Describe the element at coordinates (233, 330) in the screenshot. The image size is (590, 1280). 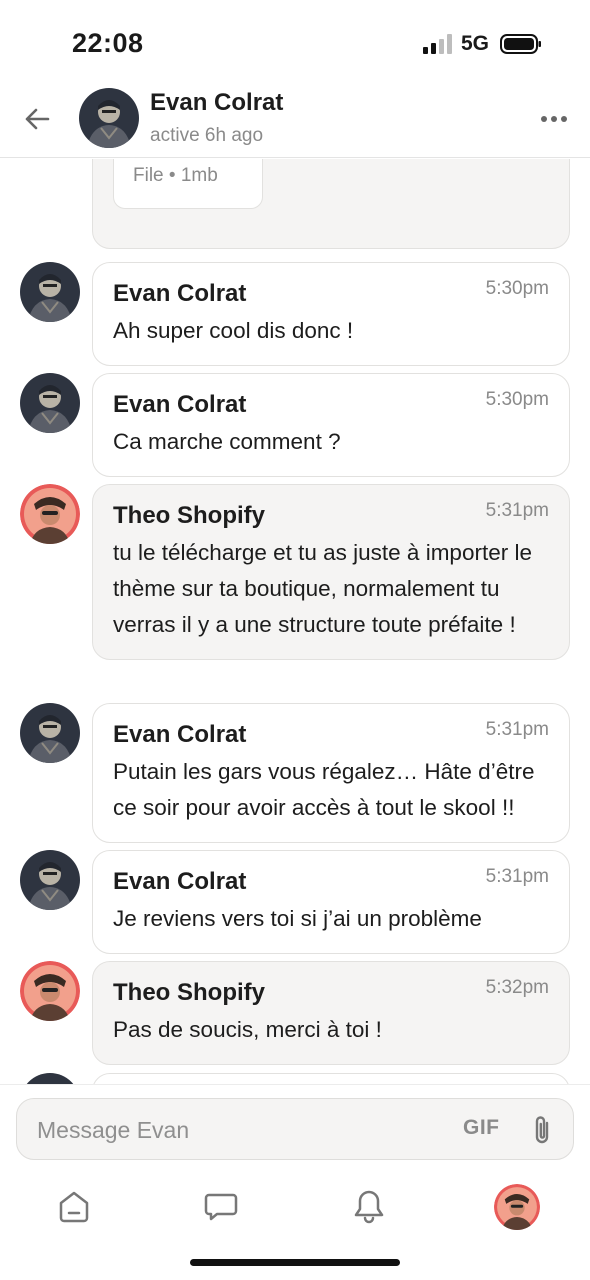
I see `message-text: Ah super cool dis donc !` at that location.